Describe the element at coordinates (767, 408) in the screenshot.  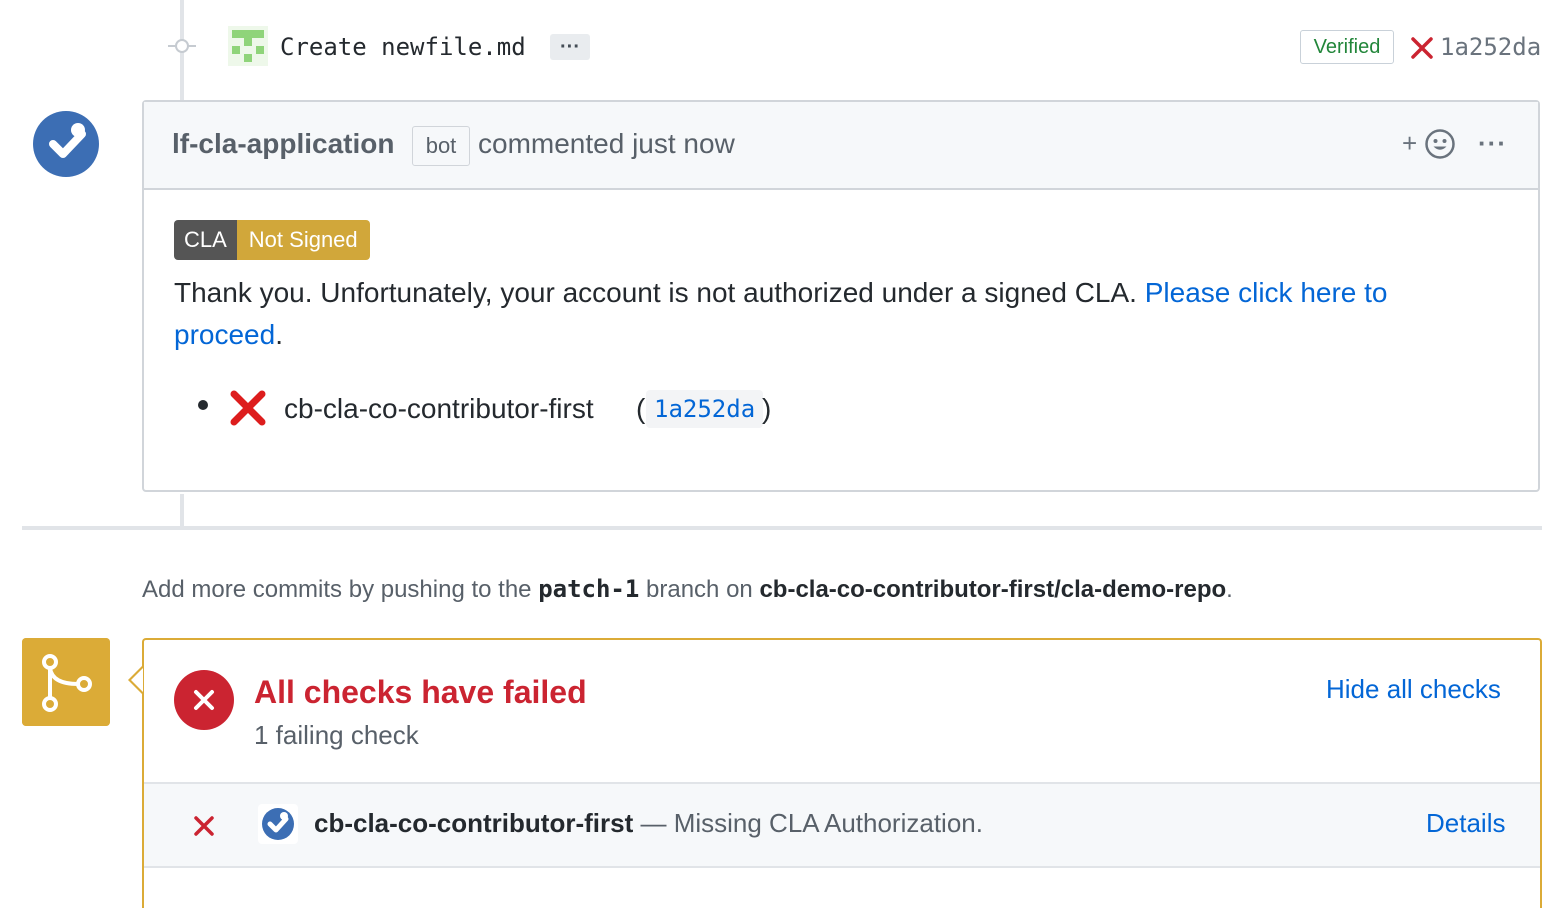
I see `paren-close: )` at that location.